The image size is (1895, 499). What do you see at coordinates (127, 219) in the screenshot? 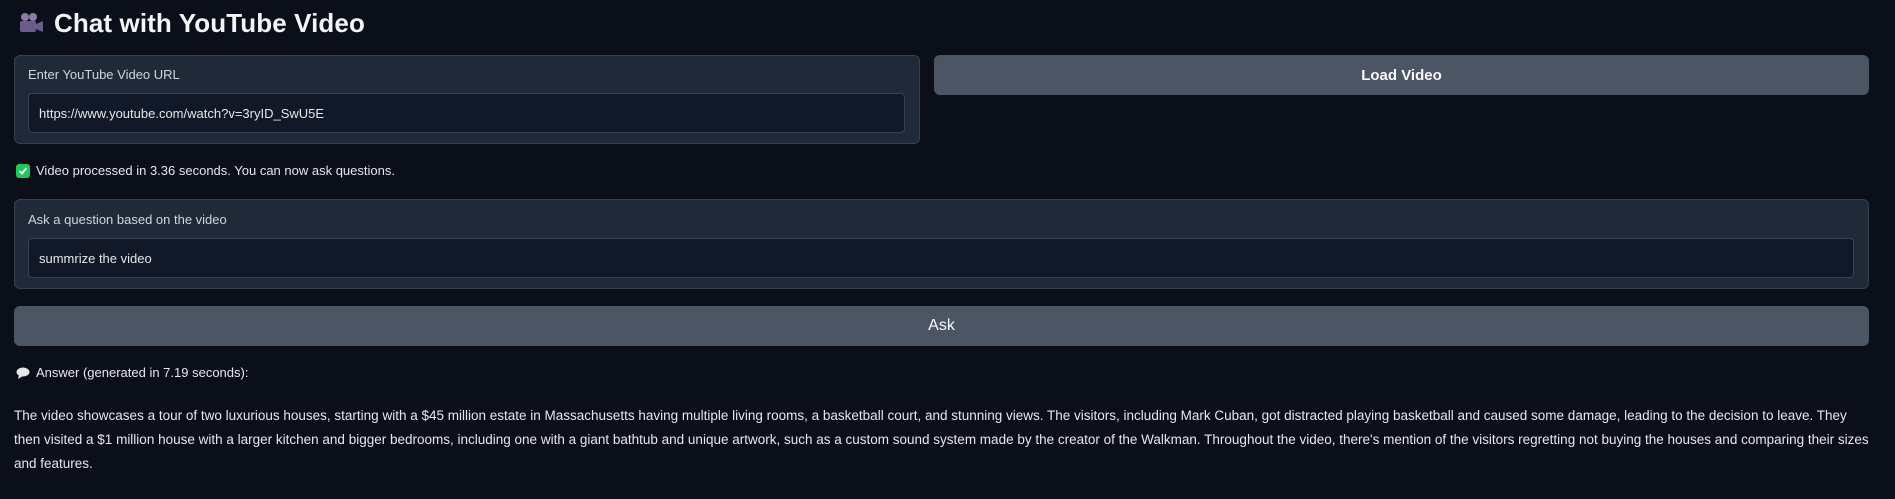
I see `question-label: Ask a question based on the video` at bounding box center [127, 219].